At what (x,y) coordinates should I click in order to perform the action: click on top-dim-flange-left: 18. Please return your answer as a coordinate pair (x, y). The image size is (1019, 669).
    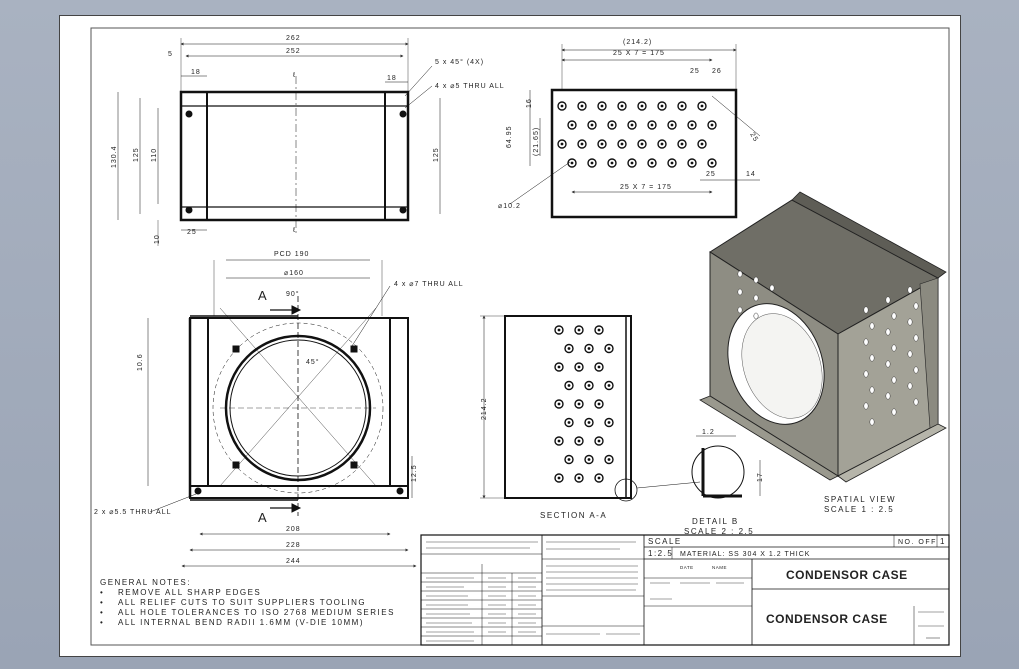
    Looking at the image, I should click on (196, 72).